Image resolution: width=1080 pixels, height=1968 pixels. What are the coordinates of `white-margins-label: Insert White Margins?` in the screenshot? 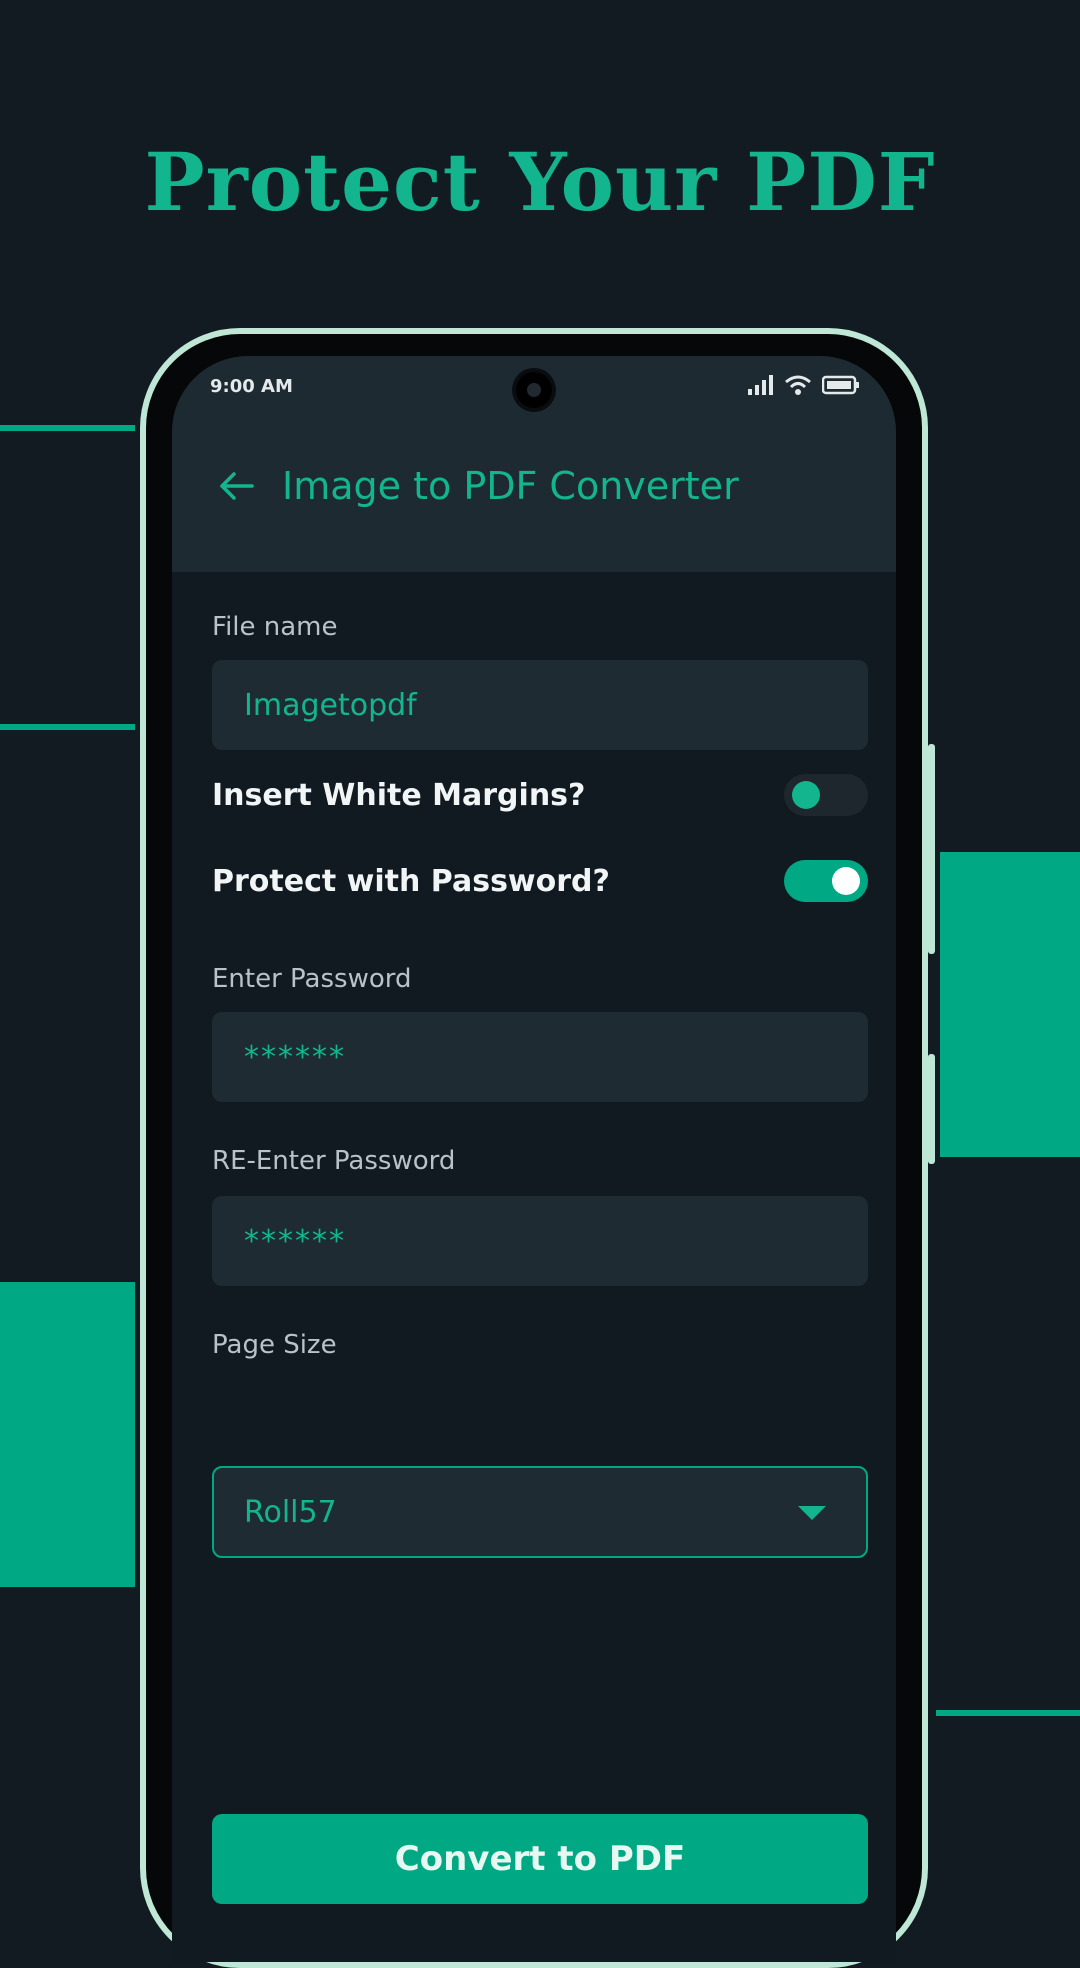 It's located at (399, 795).